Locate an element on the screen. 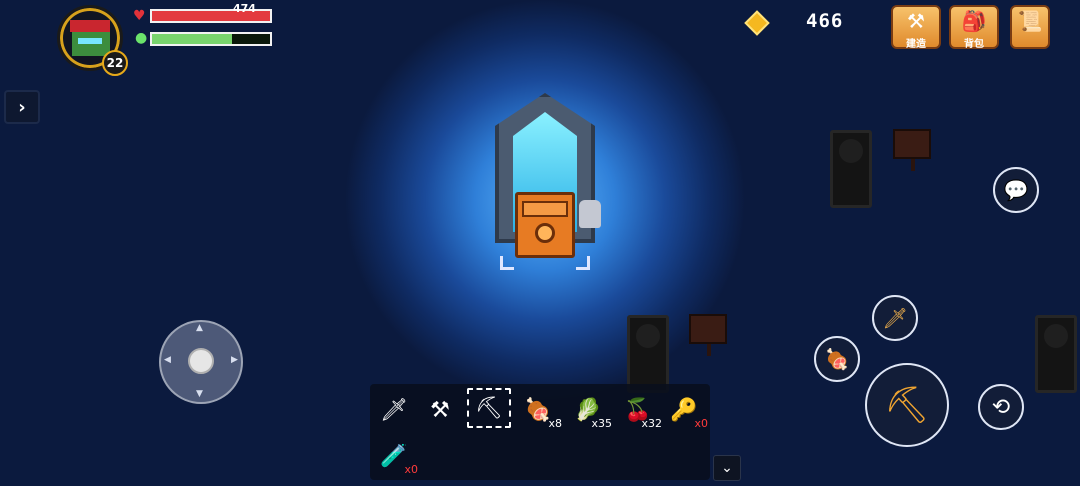 This screenshot has height=486, width=1080. chat-button: 💬 is located at coordinates (1016, 190).